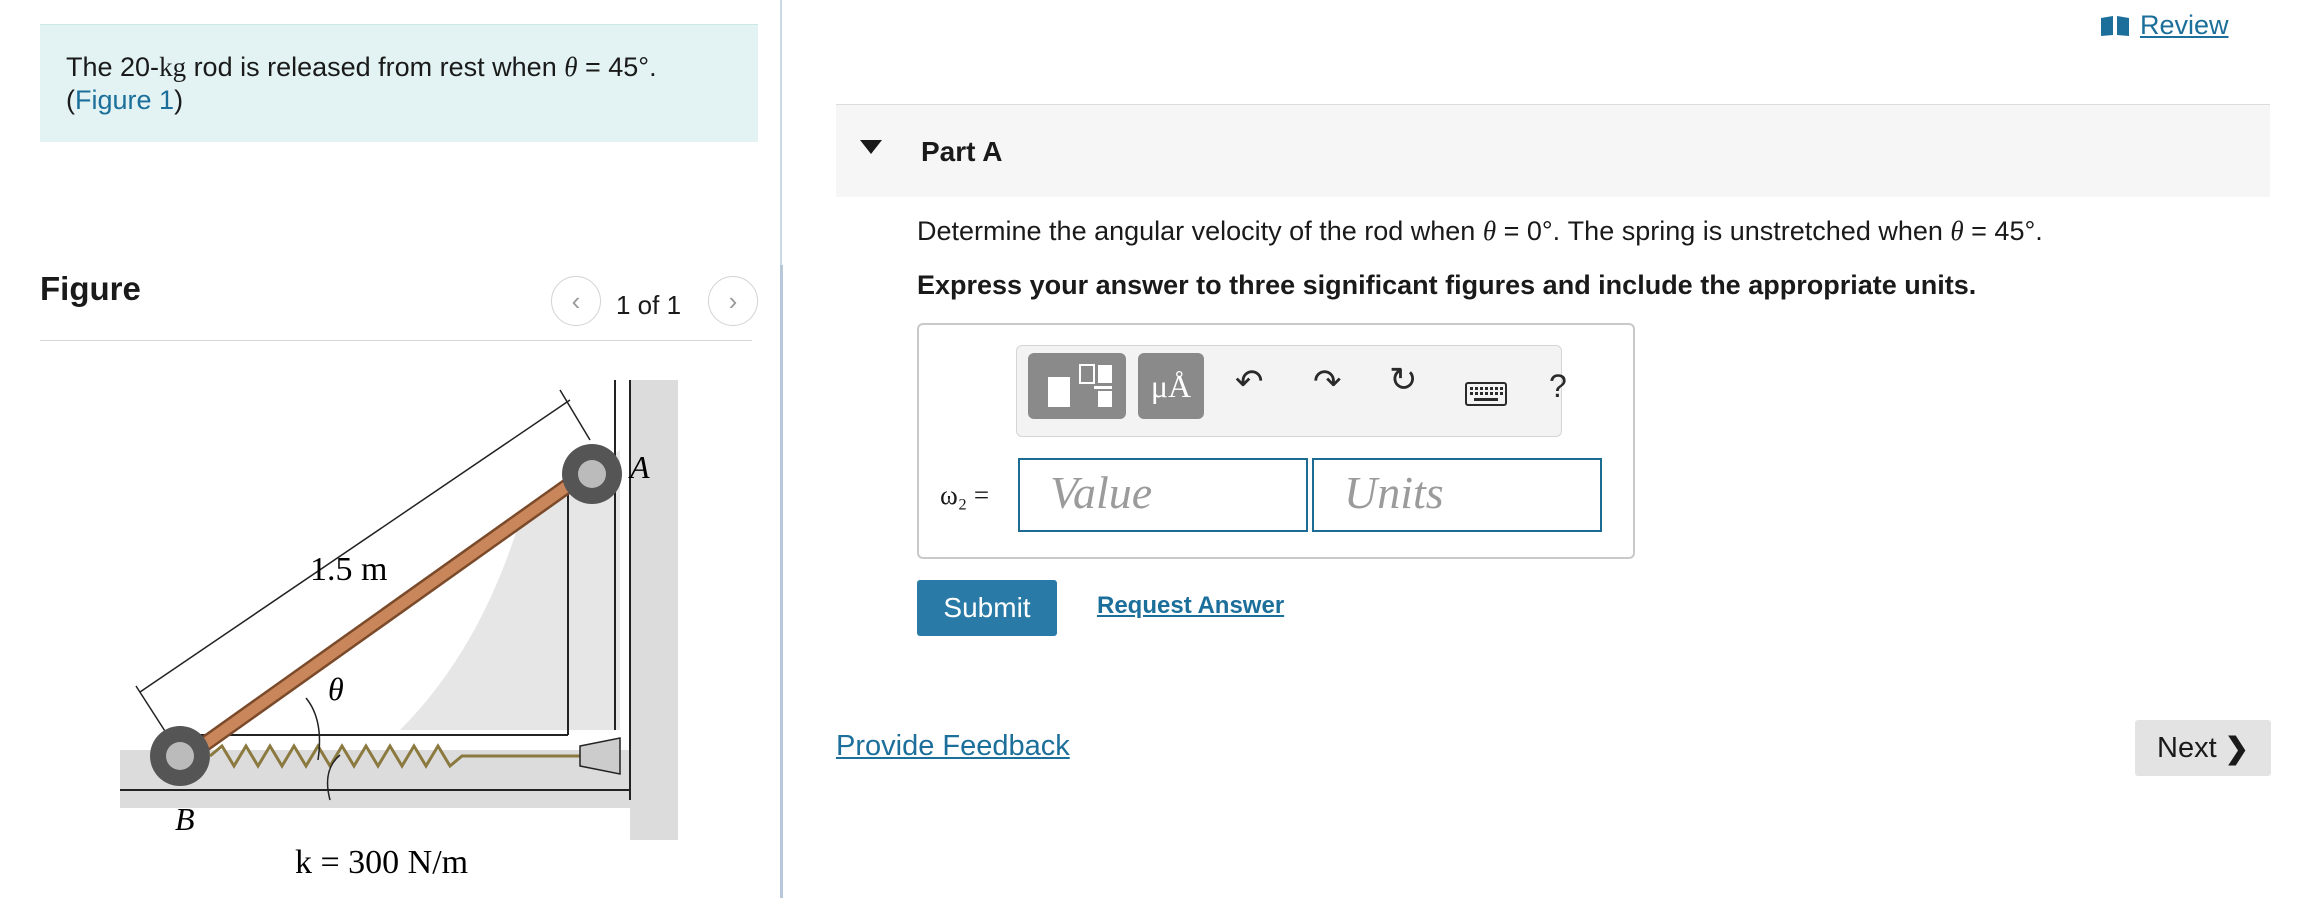  Describe the element at coordinates (1403, 380) in the screenshot. I see `reset-icon: ↻` at that location.